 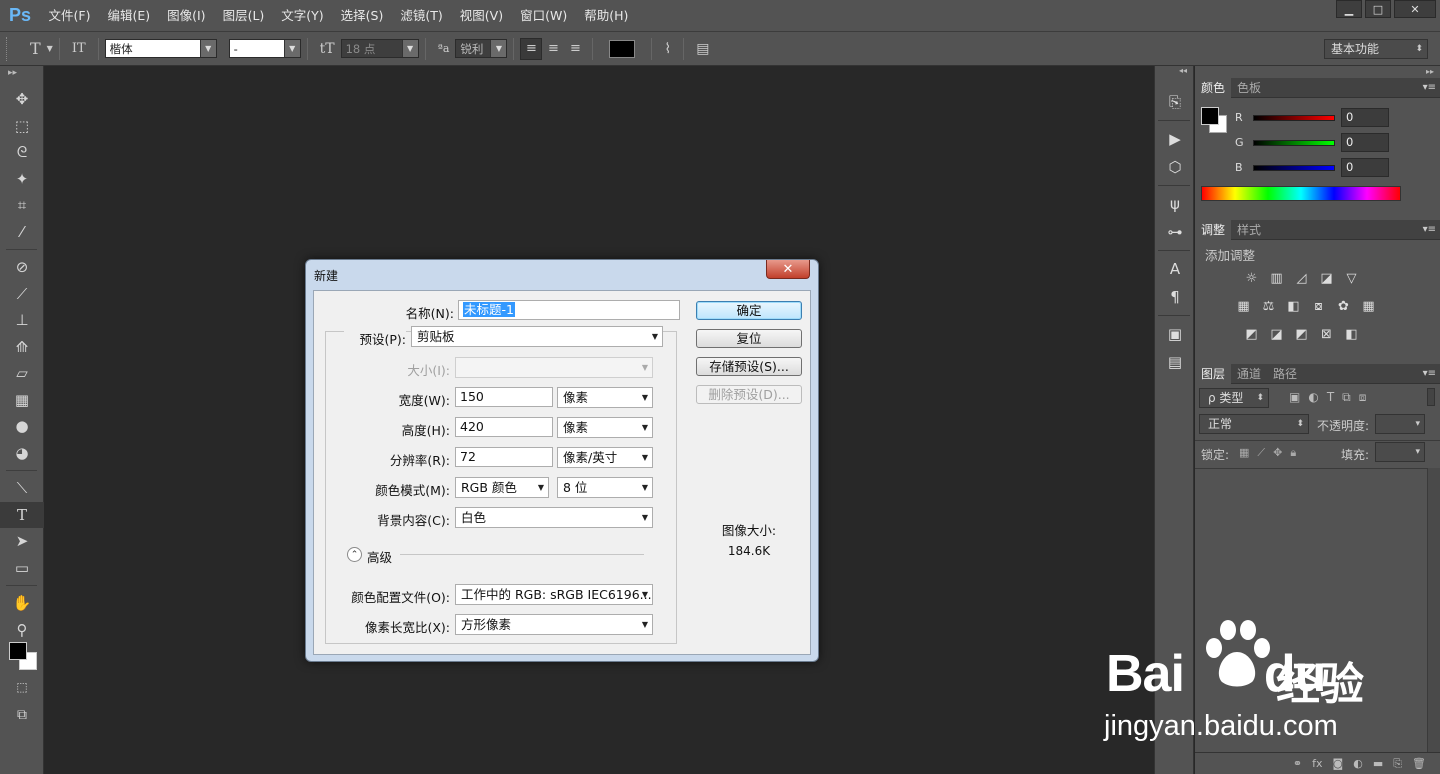 I want to click on font-size-select: 18 点 ▼, so click(x=379, y=48).